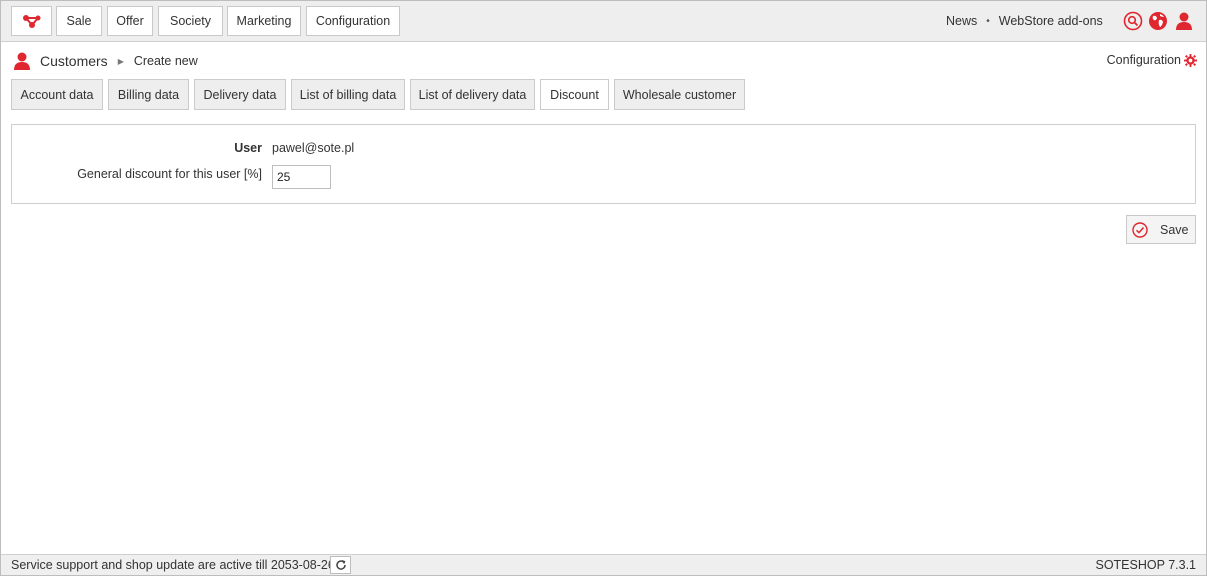 The image size is (1207, 576). What do you see at coordinates (603, 149) in the screenshot?
I see `user-row: User pawel@sote.pl` at bounding box center [603, 149].